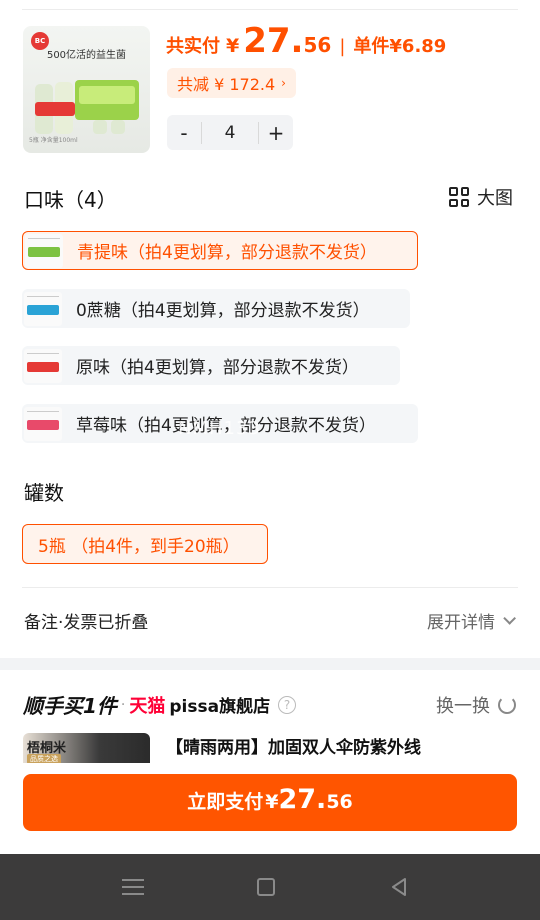 This screenshot has height=920, width=540. I want to click on flavor-option-label: 原味（拍4更划算，部分退款不发货）, so click(217, 368).